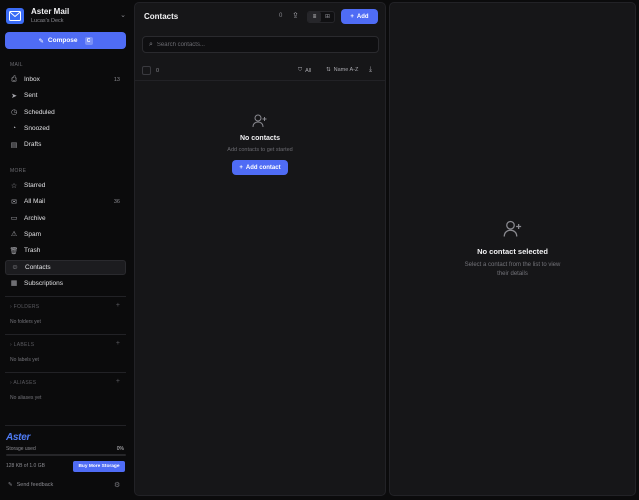  Describe the element at coordinates (260, 138) in the screenshot. I see `empty-title: No contacts` at that location.